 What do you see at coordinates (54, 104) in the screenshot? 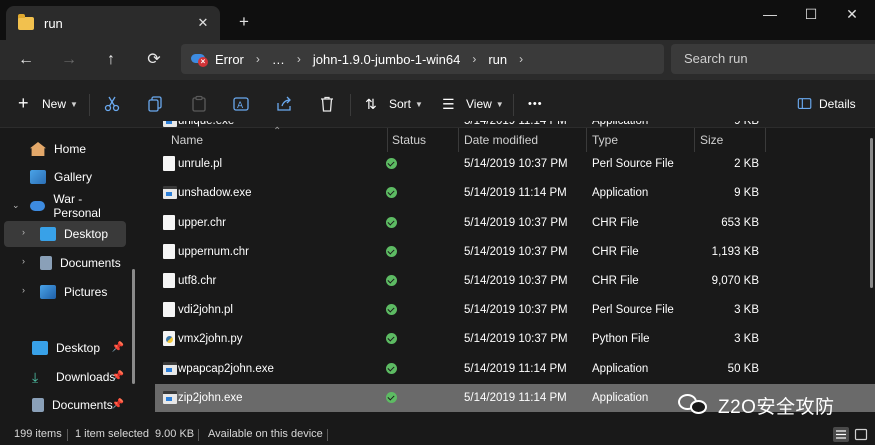
I see `new-label: New` at bounding box center [54, 104].